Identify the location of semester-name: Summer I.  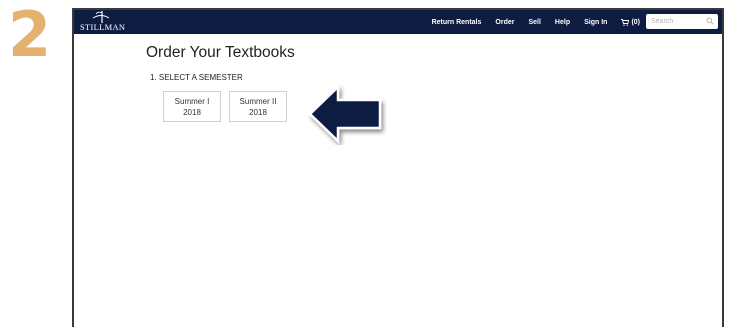
(192, 101).